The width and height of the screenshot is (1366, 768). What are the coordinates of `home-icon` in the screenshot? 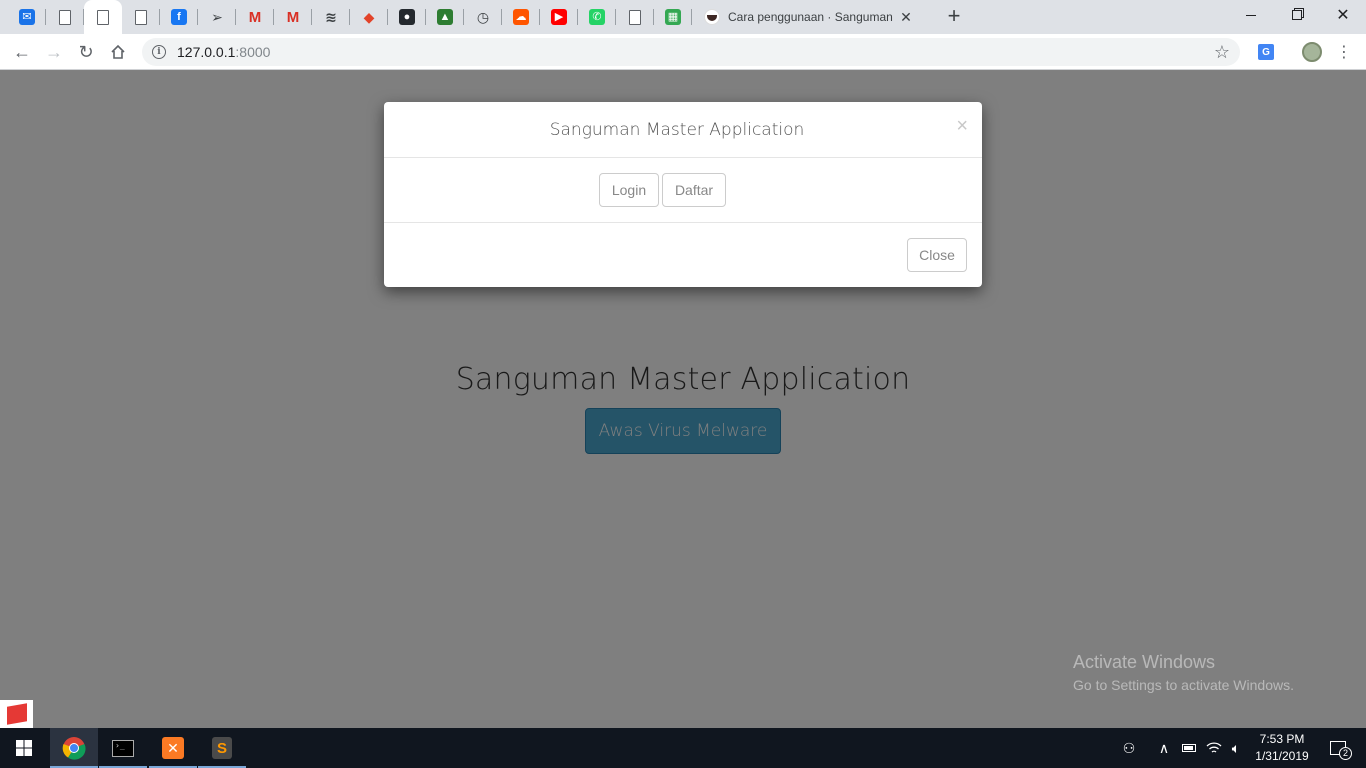 It's located at (118, 51).